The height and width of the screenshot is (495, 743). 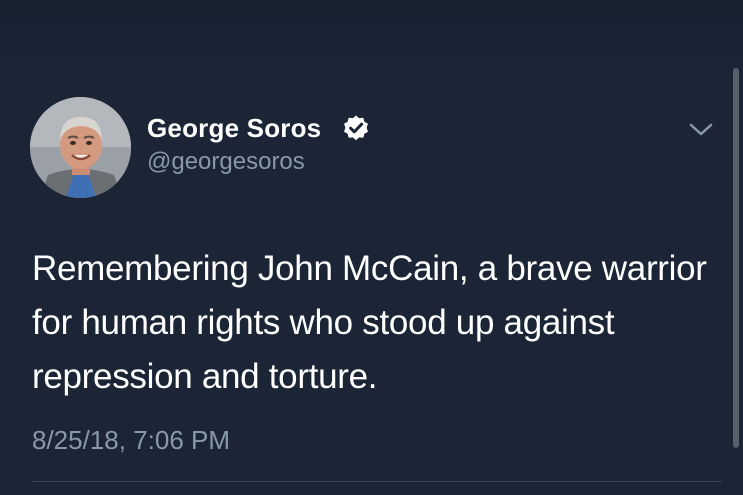 What do you see at coordinates (377, 481) in the screenshot?
I see `divider` at bounding box center [377, 481].